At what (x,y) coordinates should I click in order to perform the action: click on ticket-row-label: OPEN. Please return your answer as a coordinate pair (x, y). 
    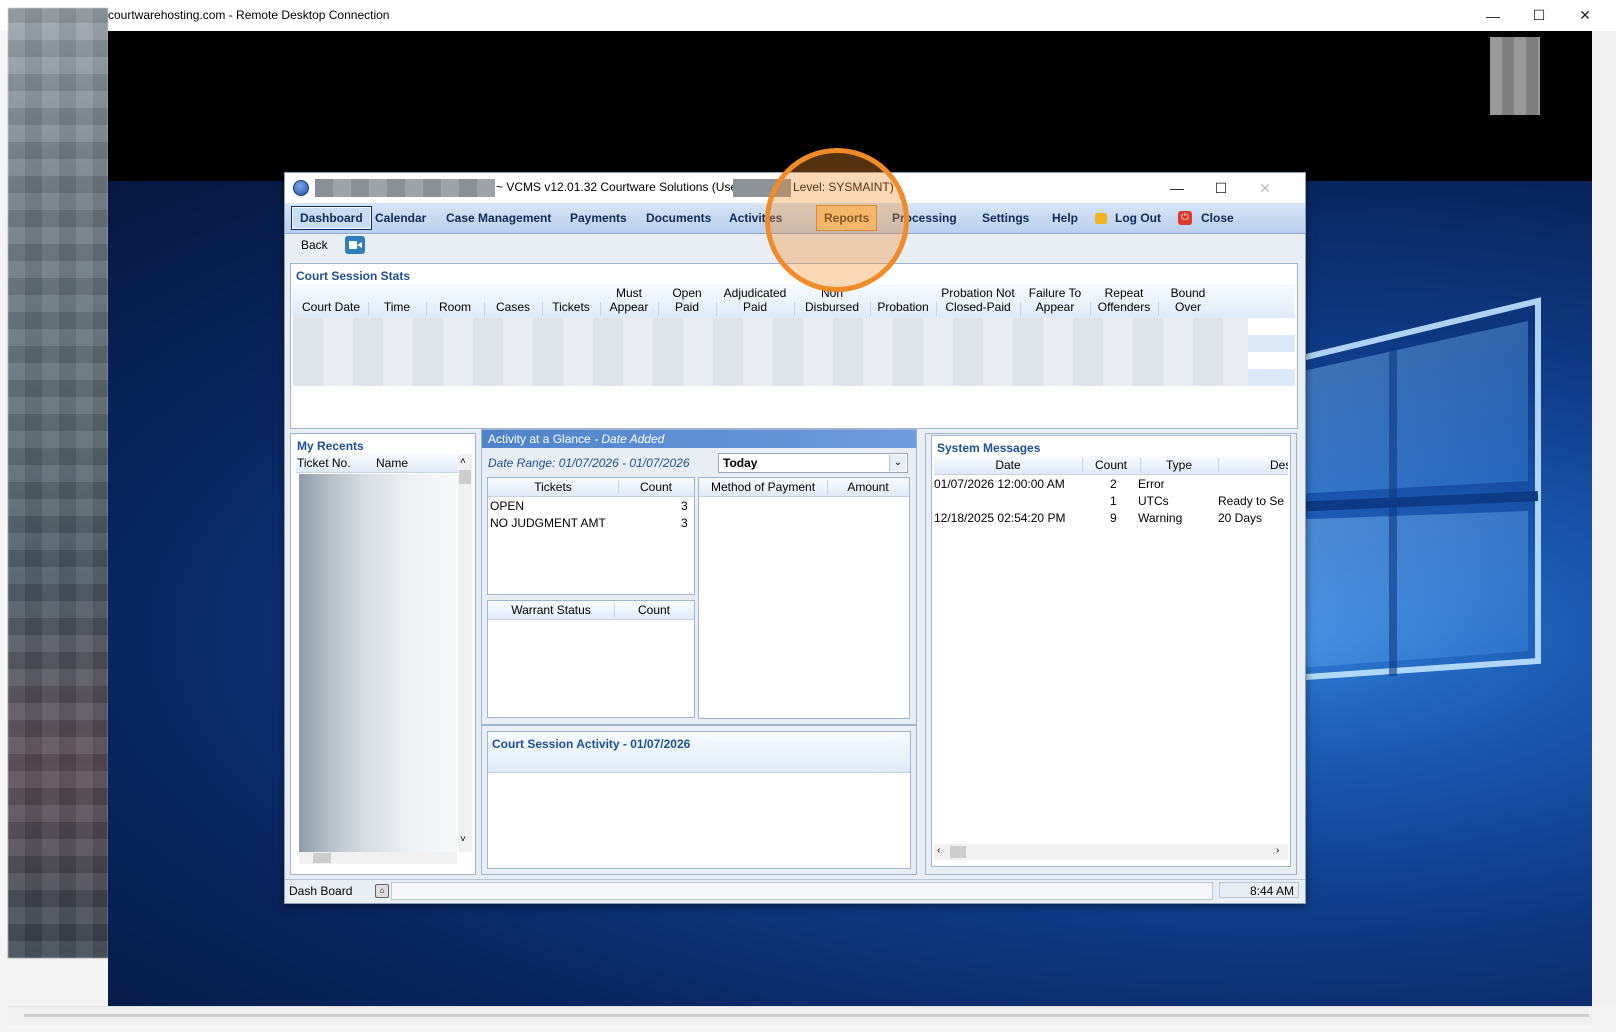
    Looking at the image, I should click on (507, 506).